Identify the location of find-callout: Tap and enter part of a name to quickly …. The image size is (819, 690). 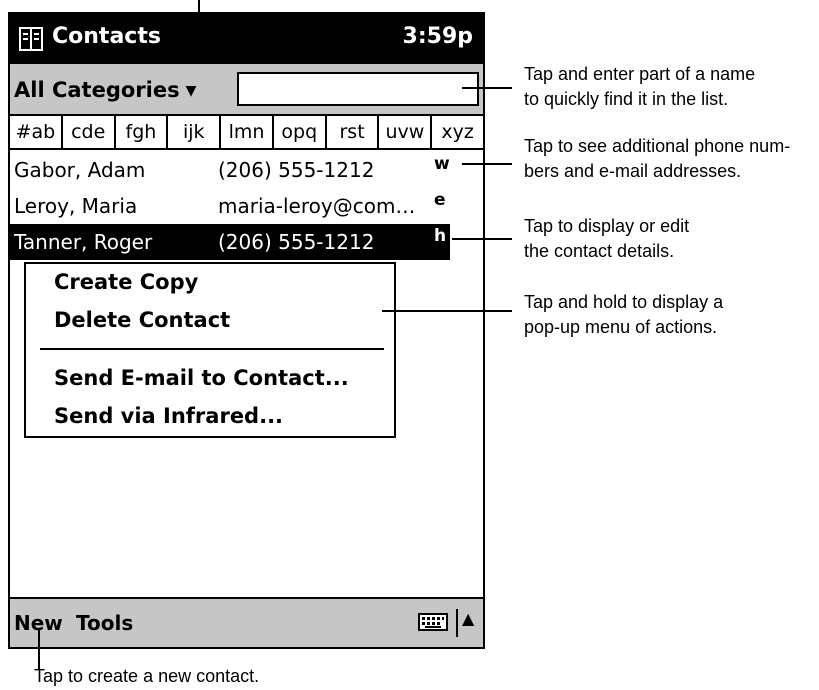
(640, 86).